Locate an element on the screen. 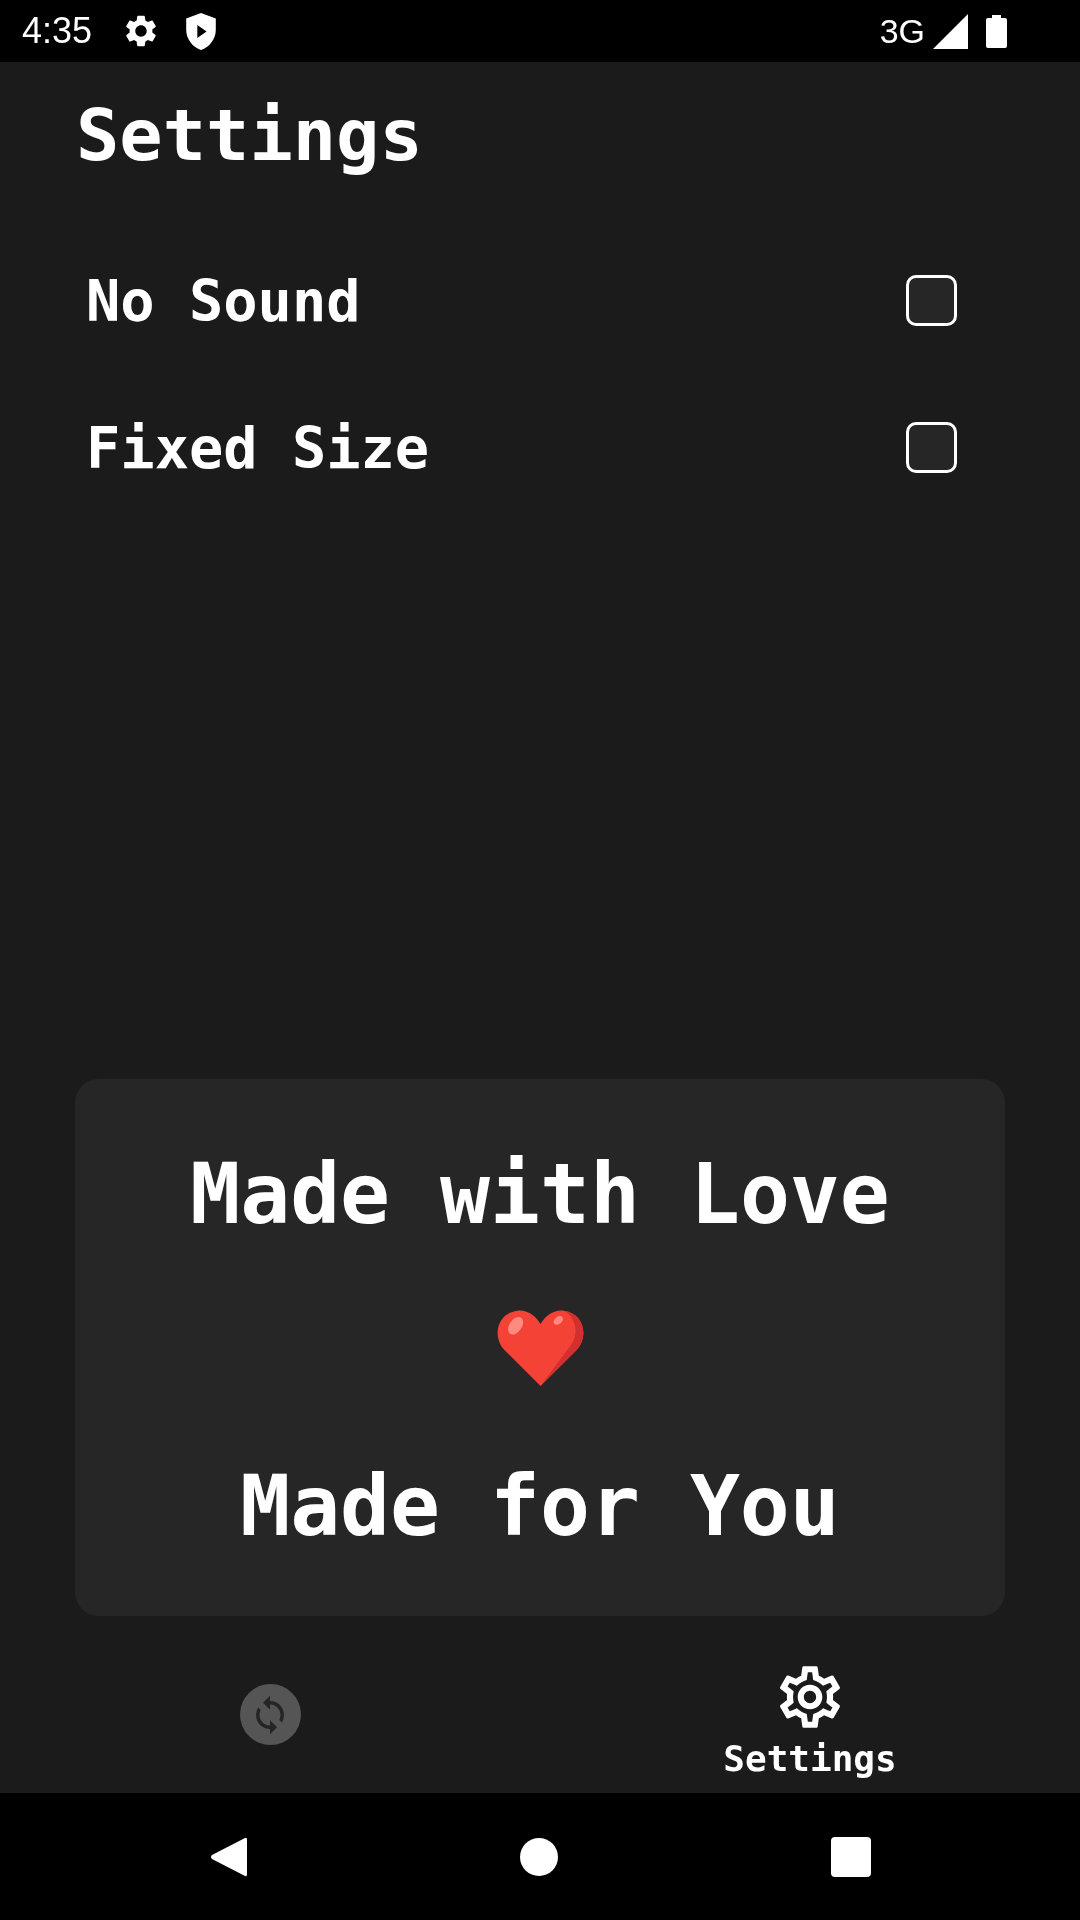 This screenshot has height=1920, width=1080. page-title: Settings is located at coordinates (249, 135).